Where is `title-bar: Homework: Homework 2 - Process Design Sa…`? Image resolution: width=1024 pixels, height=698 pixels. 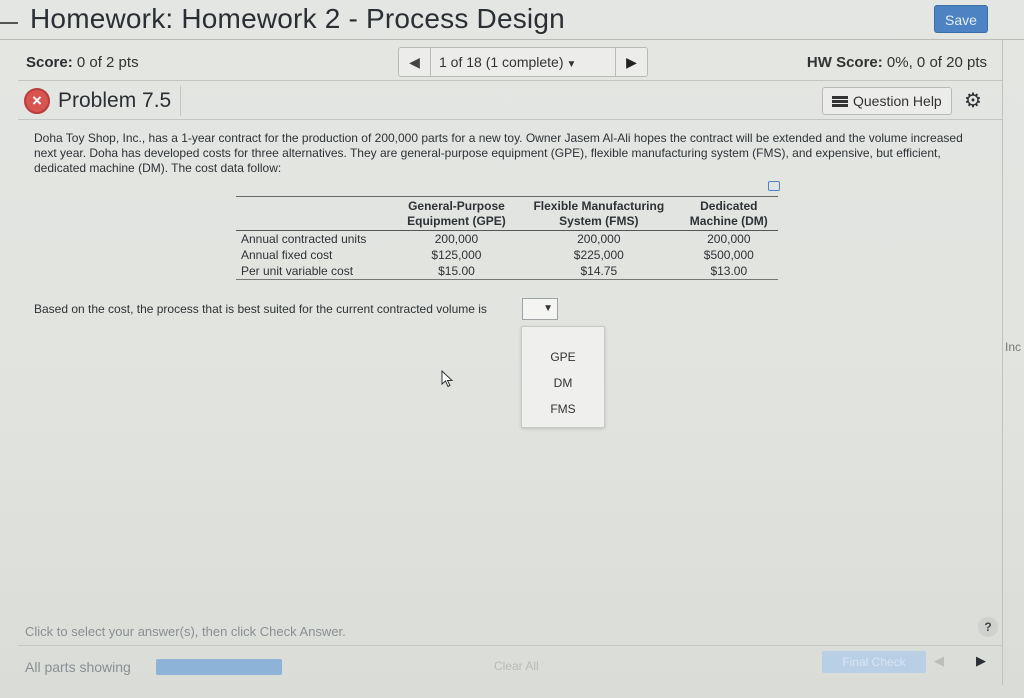
title-bar: Homework: Homework 2 - Process Design Sa… is located at coordinates (512, 20).